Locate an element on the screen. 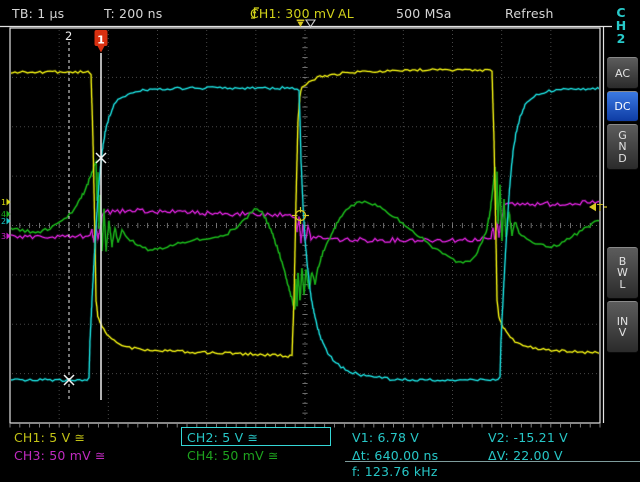  invert-button: INV is located at coordinates (622, 327).